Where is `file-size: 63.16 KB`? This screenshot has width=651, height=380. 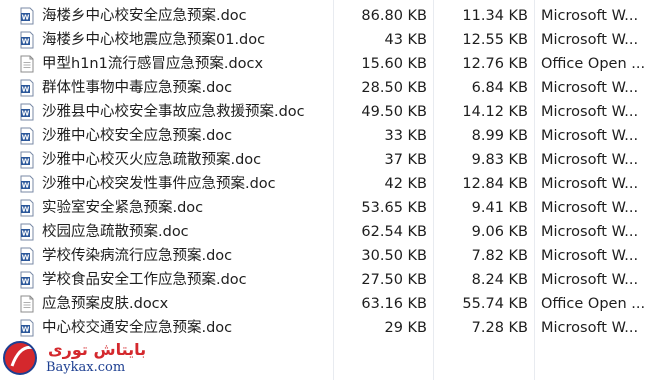 file-size: 63.16 KB is located at coordinates (394, 304).